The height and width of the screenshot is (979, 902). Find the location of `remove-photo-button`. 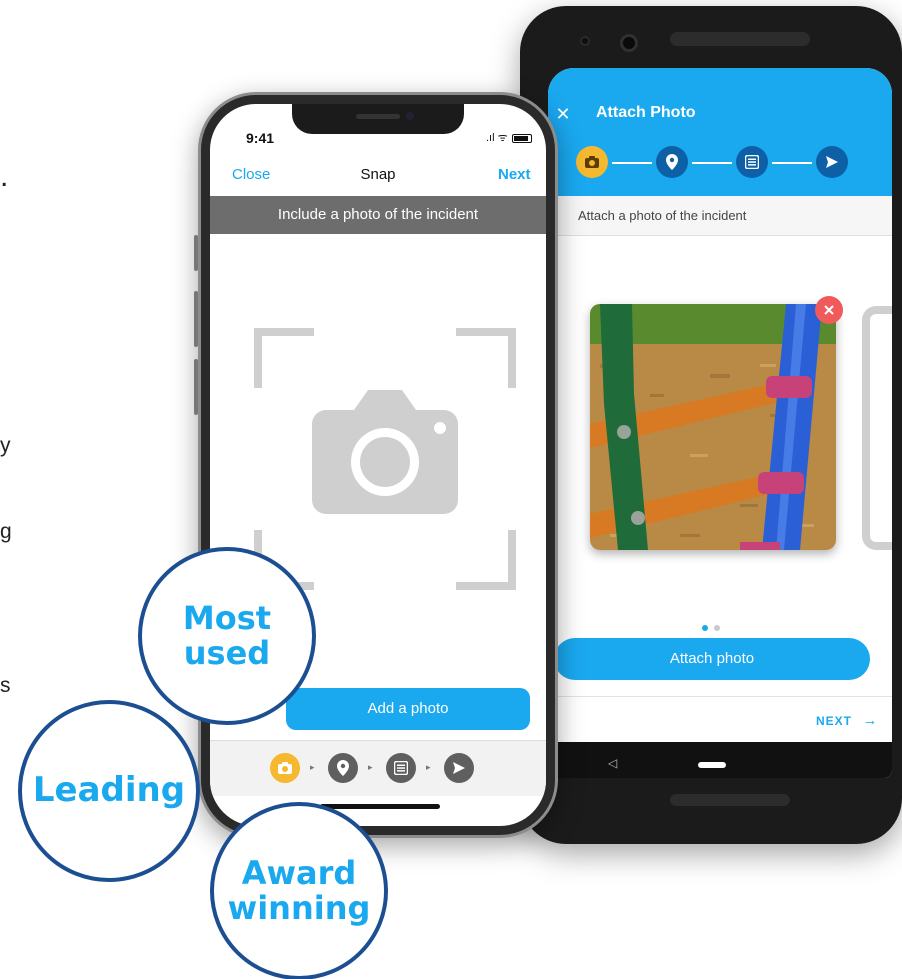

remove-photo-button is located at coordinates (829, 310).